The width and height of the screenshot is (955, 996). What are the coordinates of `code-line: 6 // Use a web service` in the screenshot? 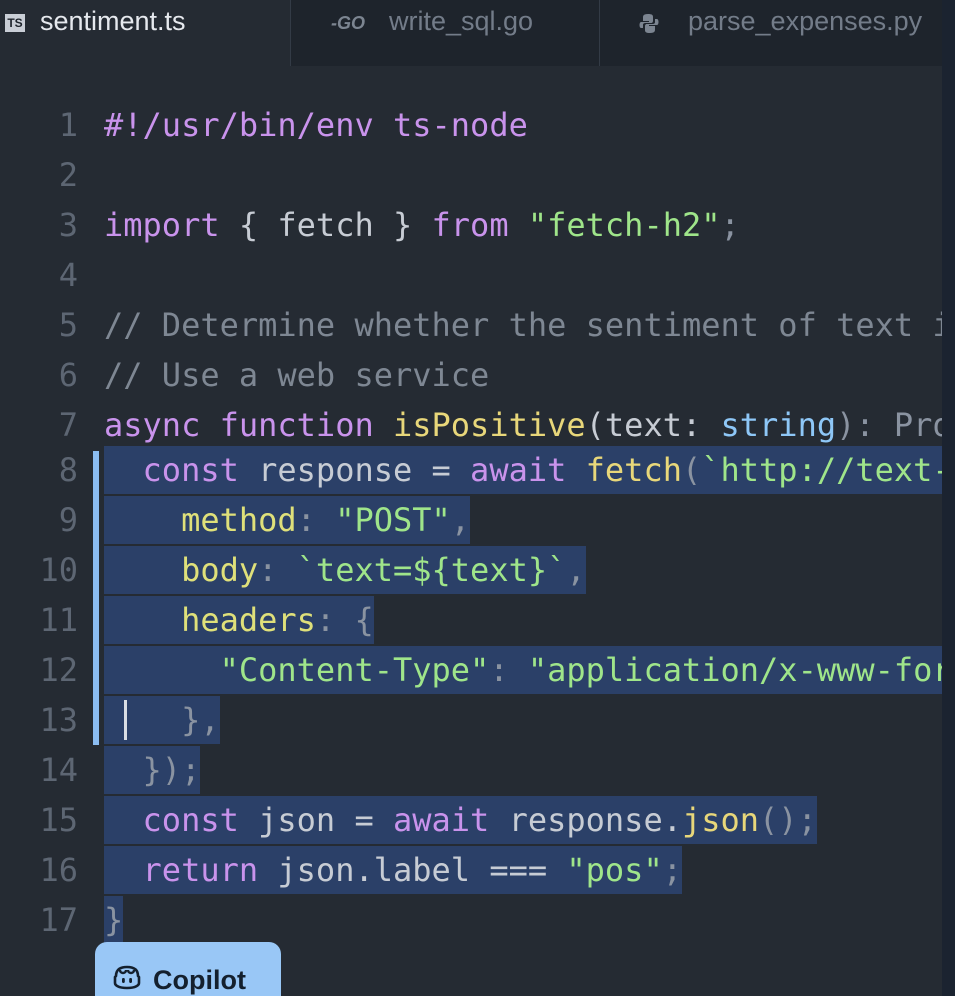 It's located at (471, 375).